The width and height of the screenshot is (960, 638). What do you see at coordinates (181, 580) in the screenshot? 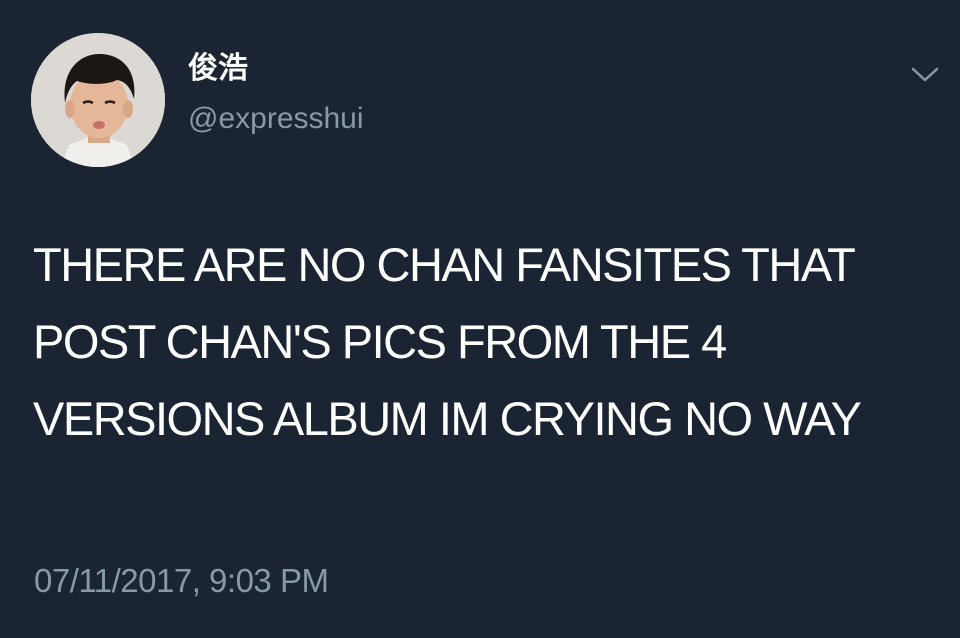
I see `tweet-timestamp: 07/11/2017, 9:03 PM` at bounding box center [181, 580].